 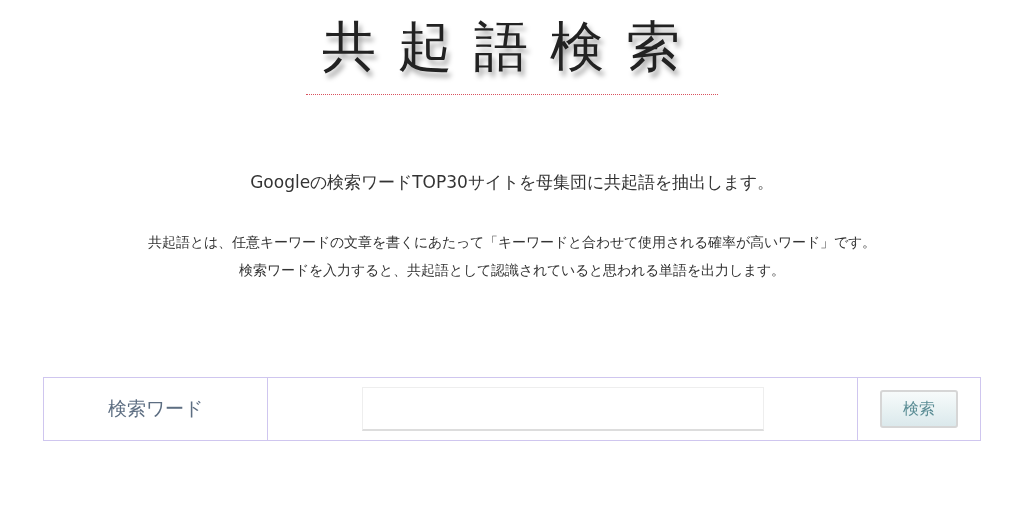 What do you see at coordinates (512, 243) in the screenshot?
I see `description-text: 共起語とは、任意キーワードの文章を書くにあたって「キーワードと合わせて使用される確率が高いワード」です。` at bounding box center [512, 243].